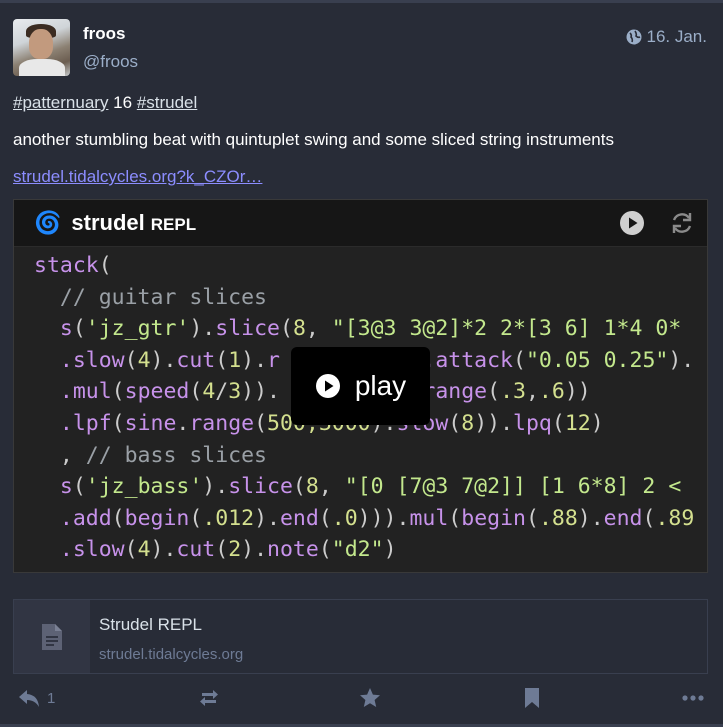 Image resolution: width=723 pixels, height=727 pixels. Describe the element at coordinates (110, 62) in the screenshot. I see `account-handle: @froos` at that location.